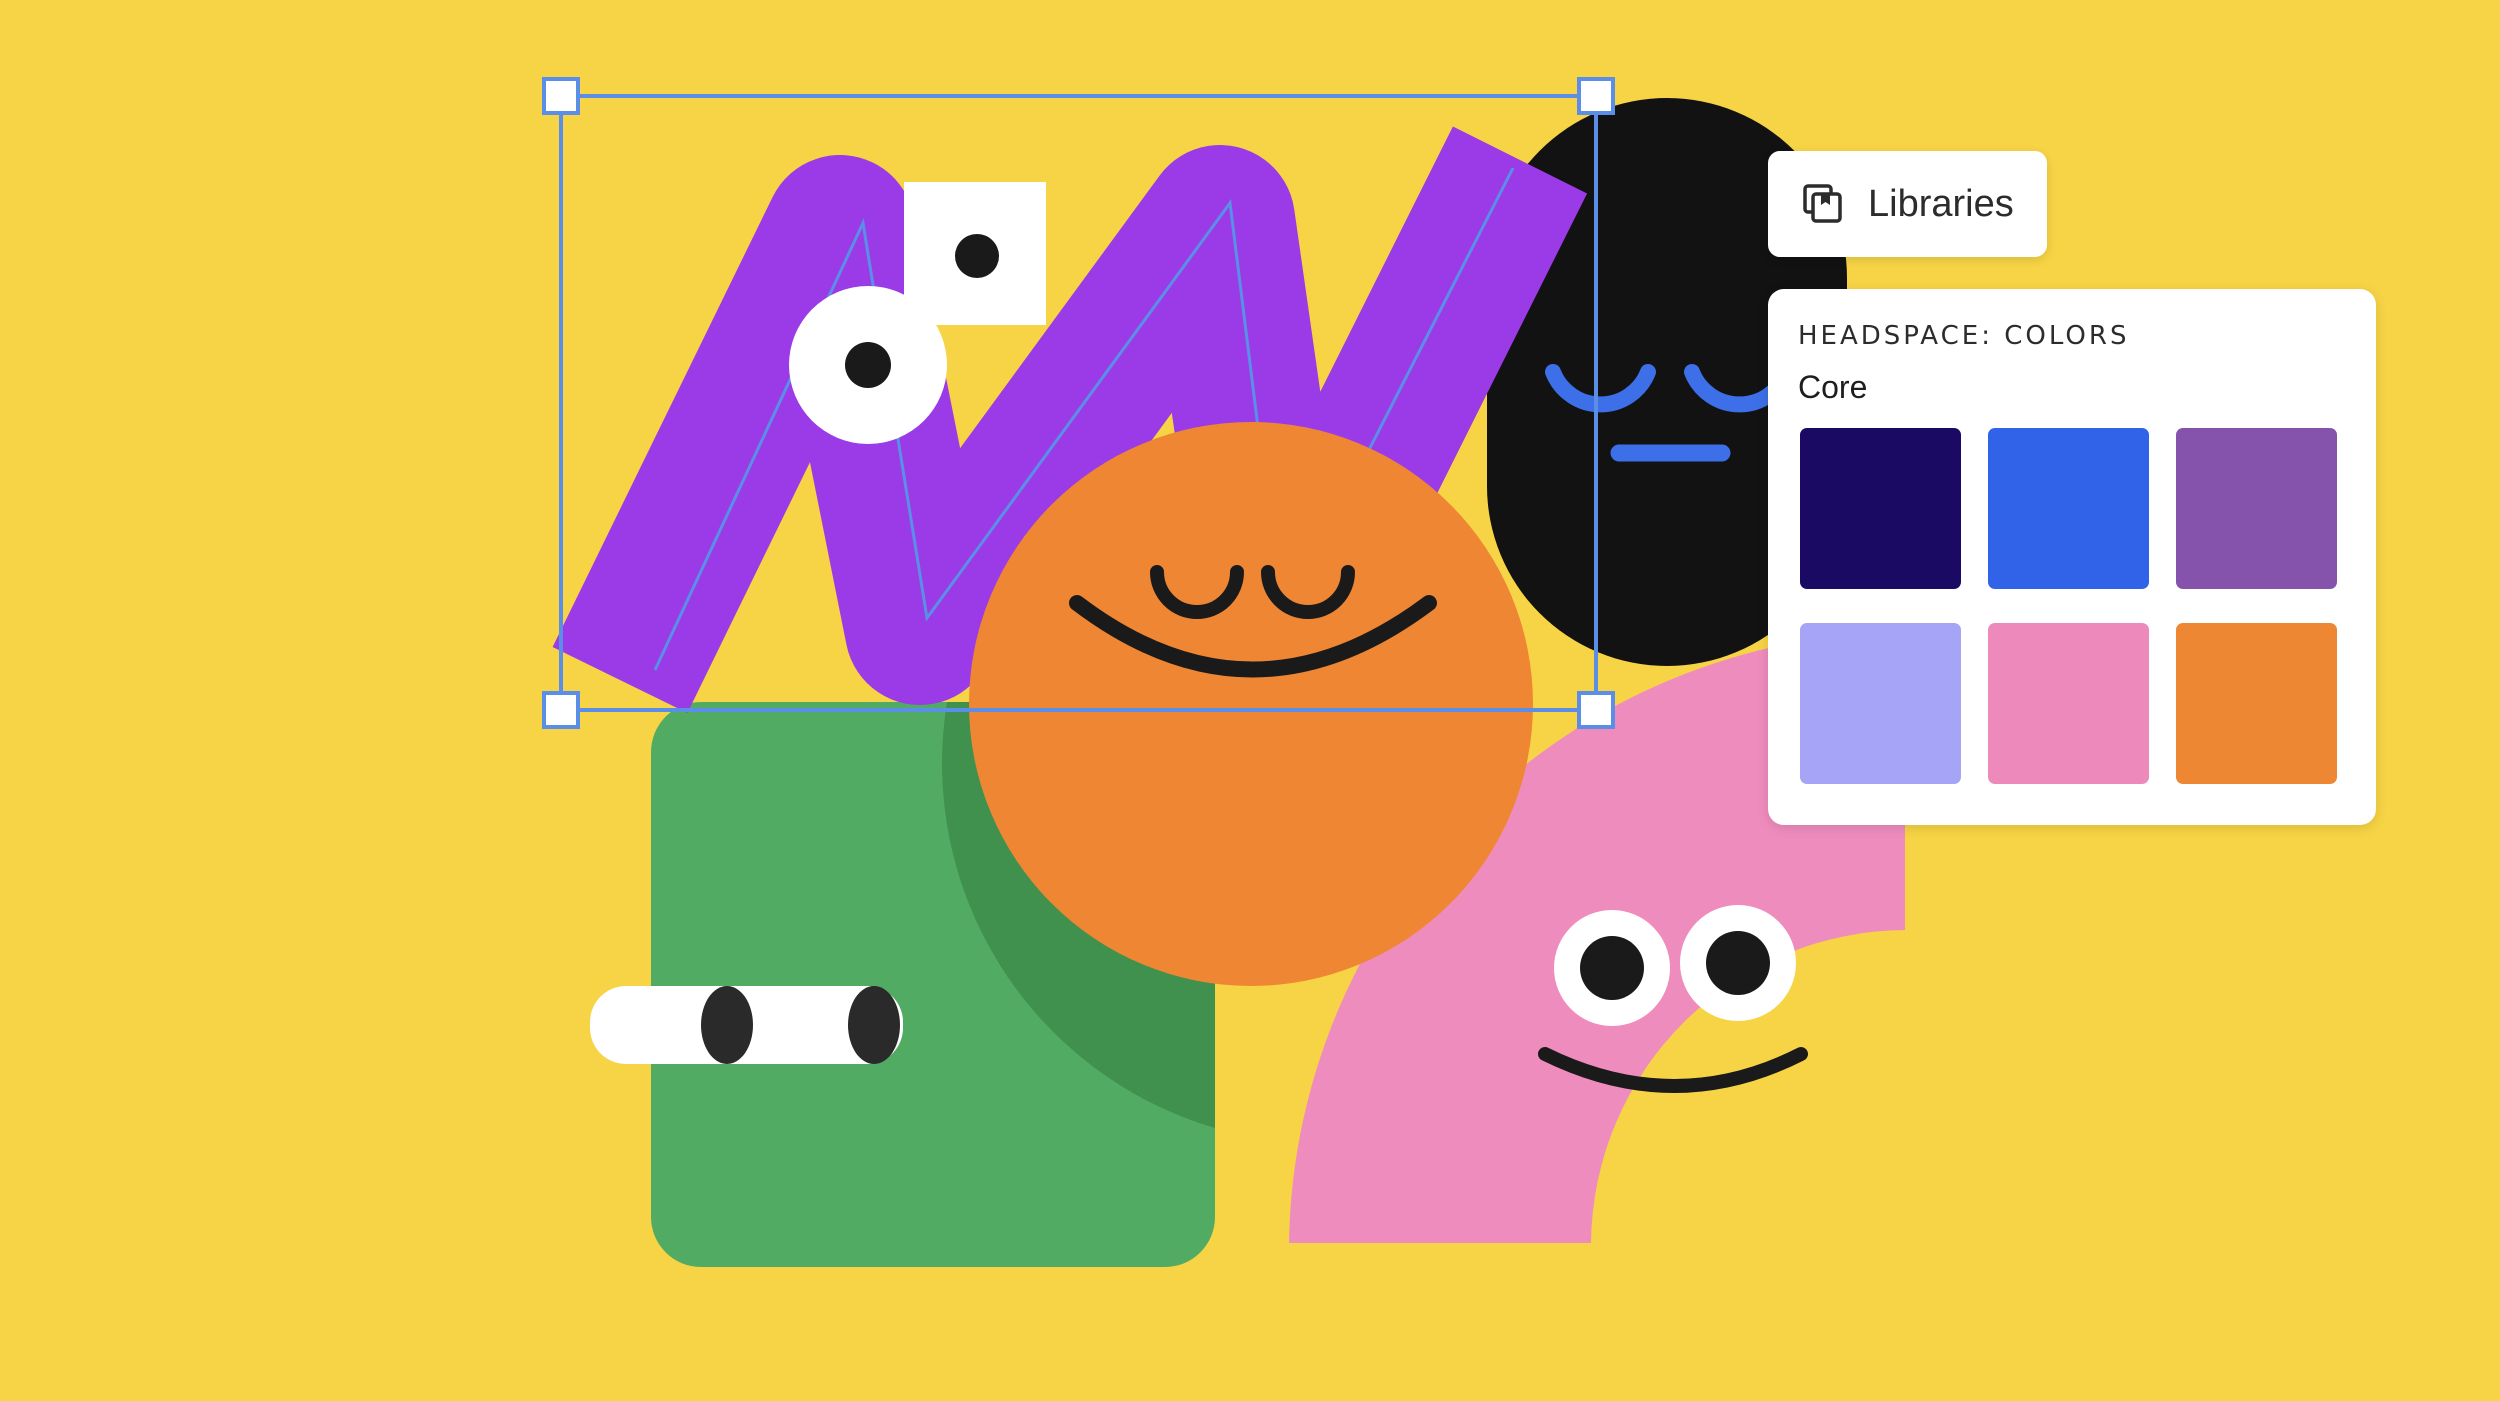 The width and height of the screenshot is (2500, 1401). I want to click on resize-handle-bottom-right, so click(1596, 710).